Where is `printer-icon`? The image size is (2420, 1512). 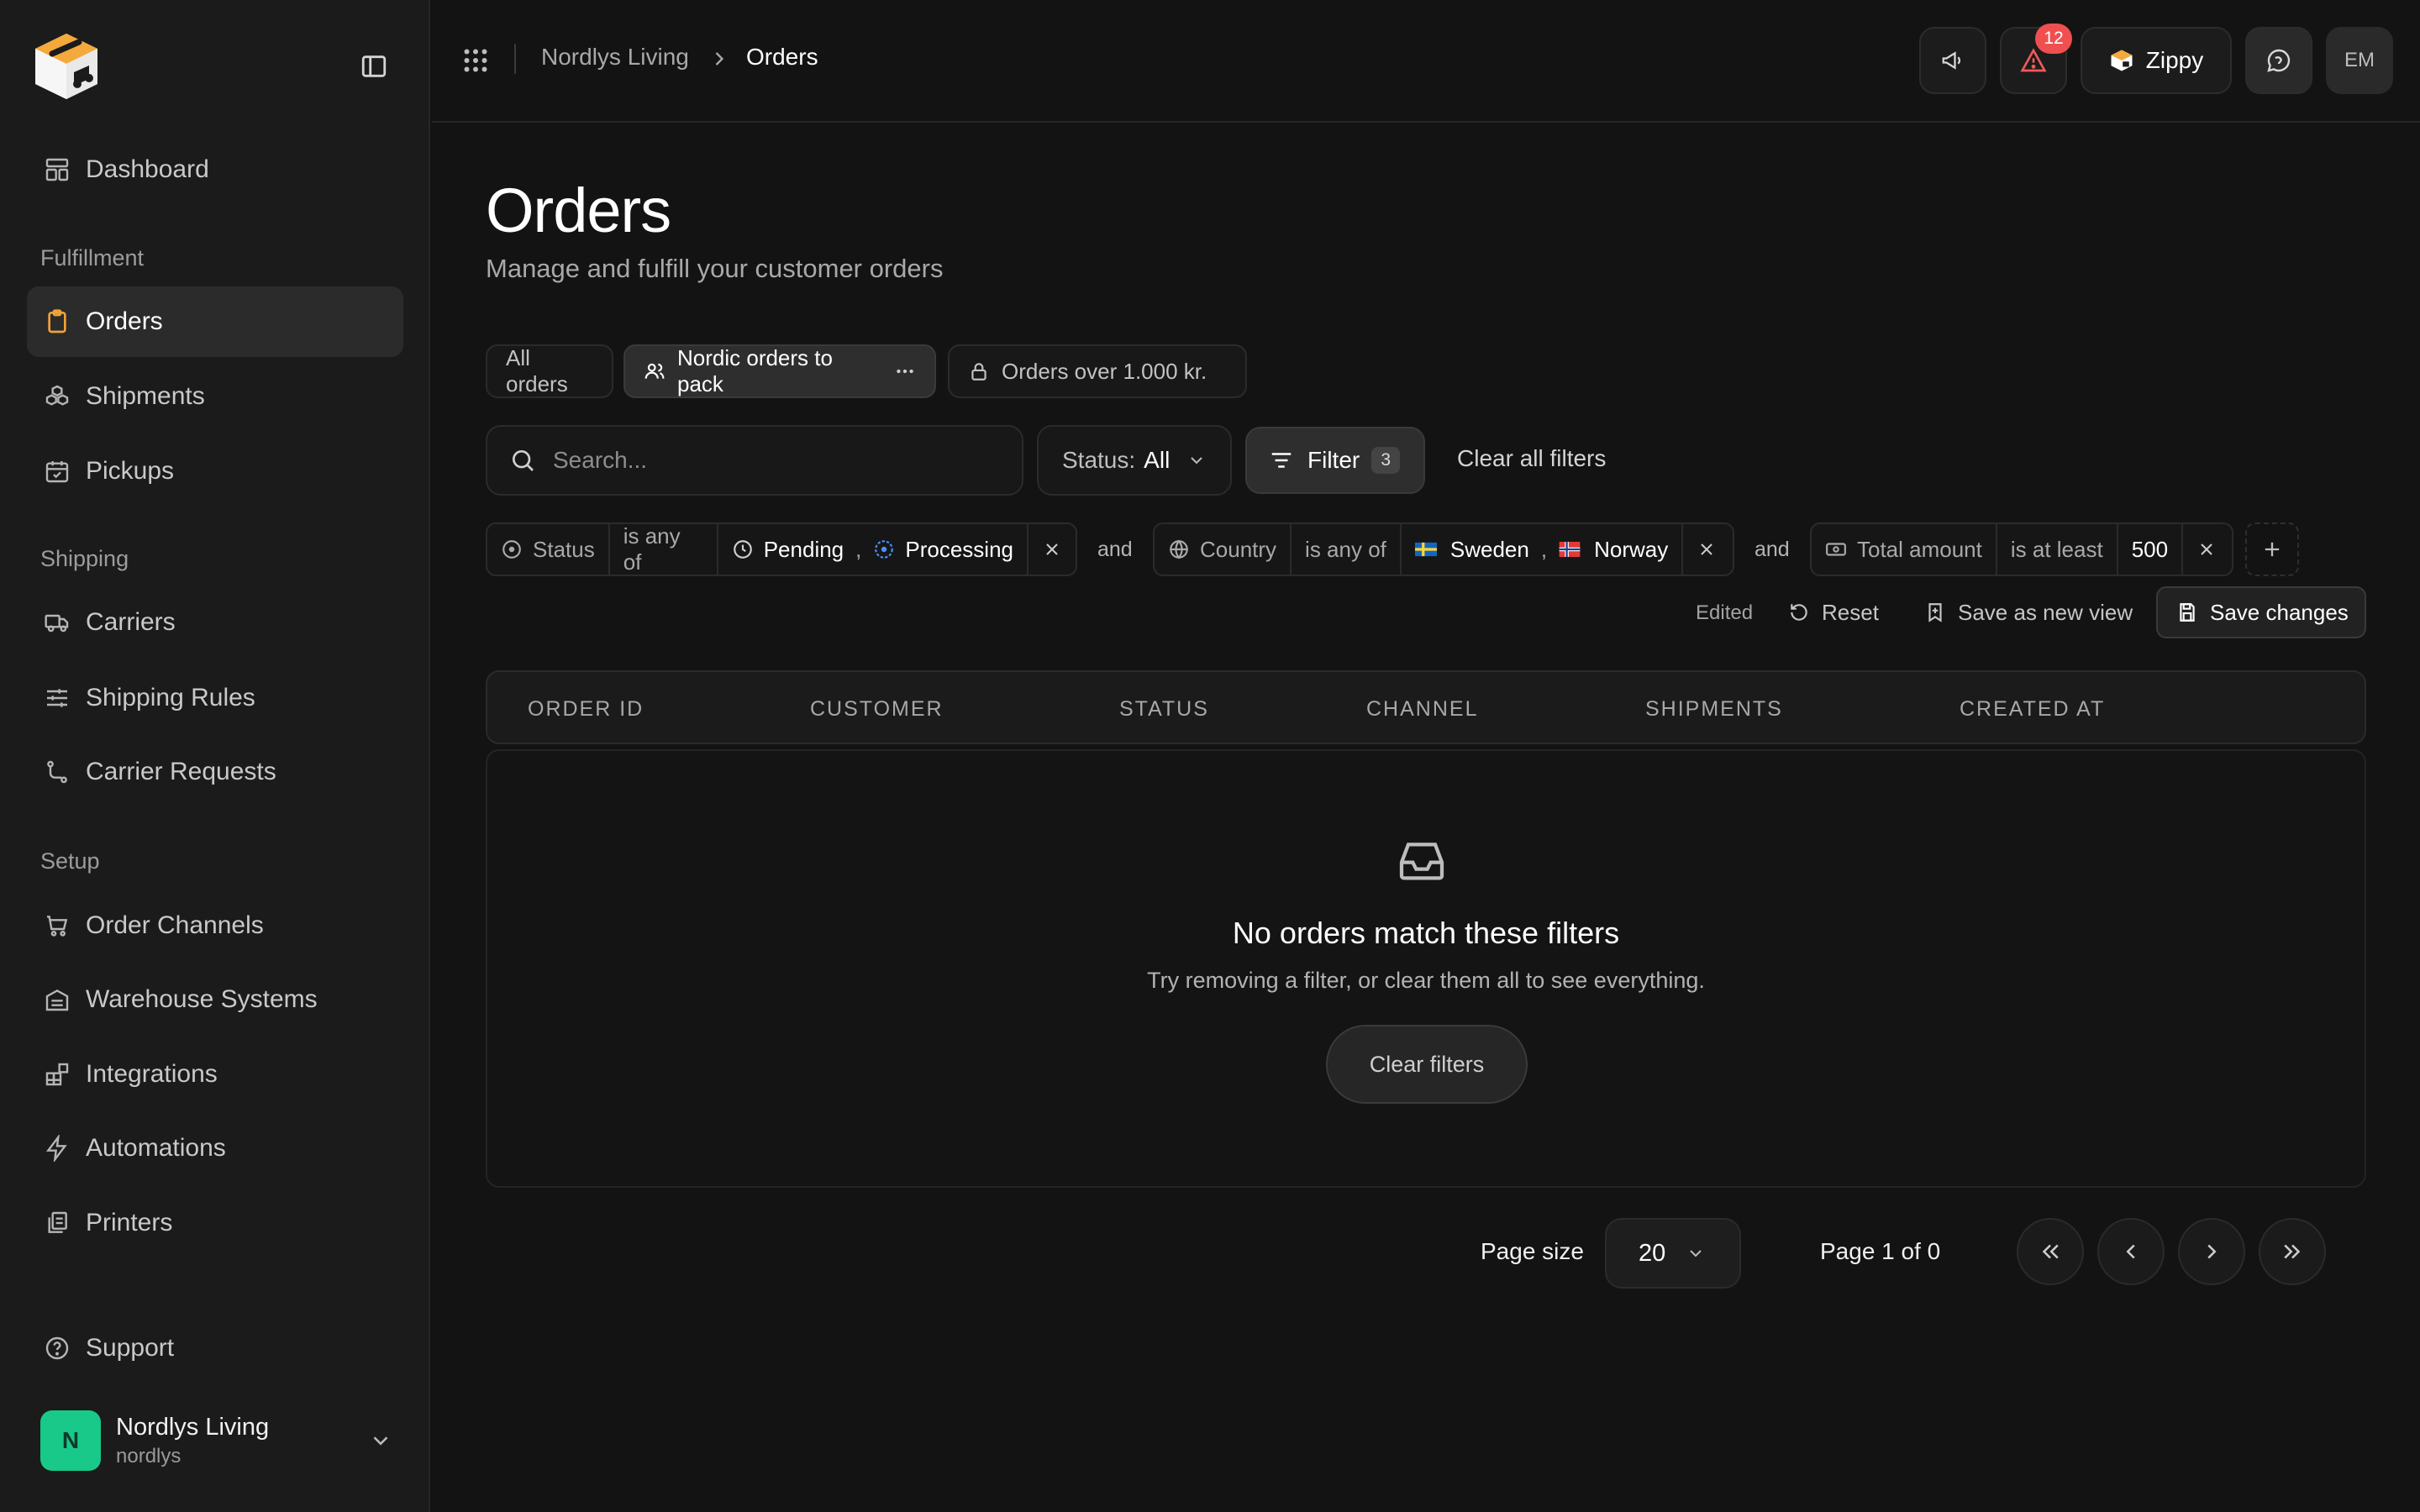 printer-icon is located at coordinates (58, 1223).